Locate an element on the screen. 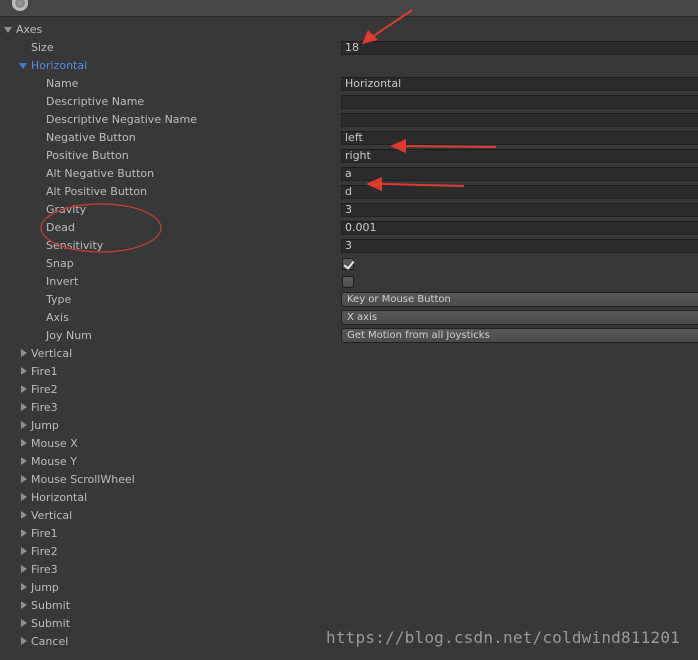  negative-button-field: left is located at coordinates (519, 138).